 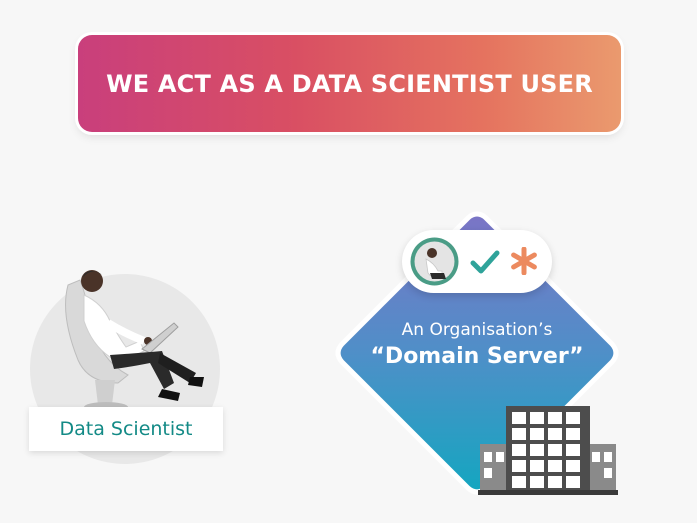 I want to click on status-pill, so click(x=477, y=261).